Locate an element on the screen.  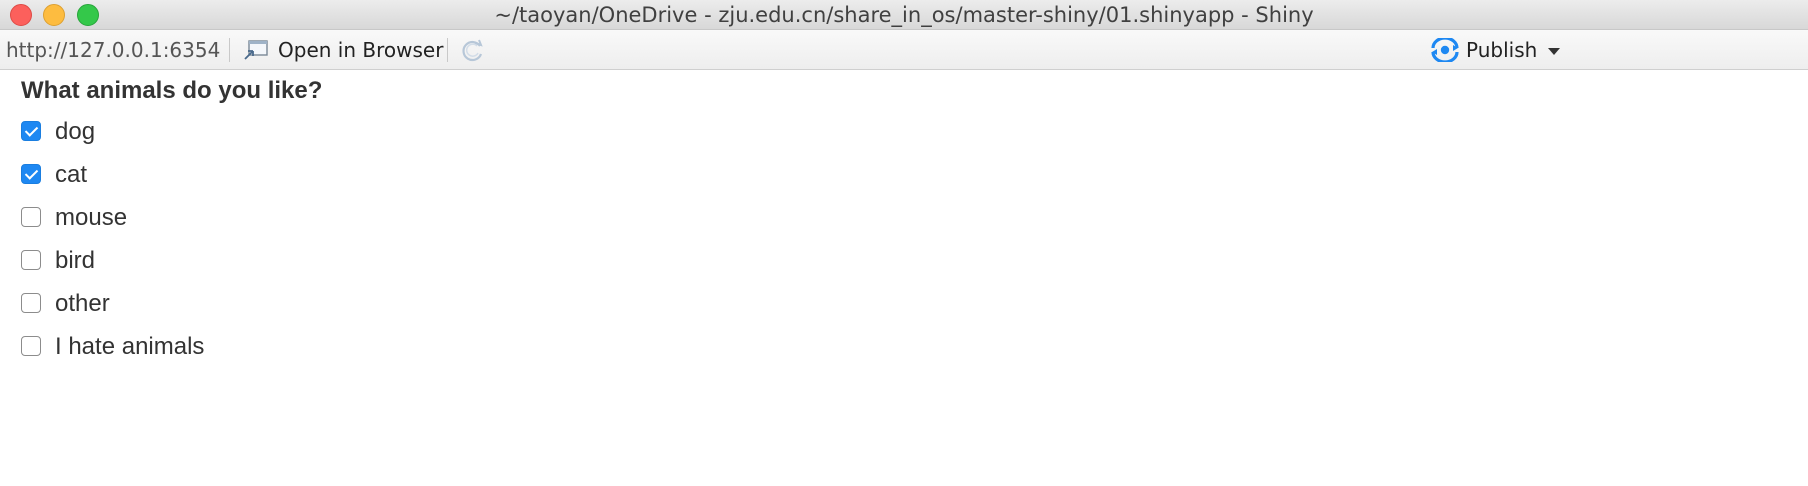
checkbox-label: dog is located at coordinates (75, 131).